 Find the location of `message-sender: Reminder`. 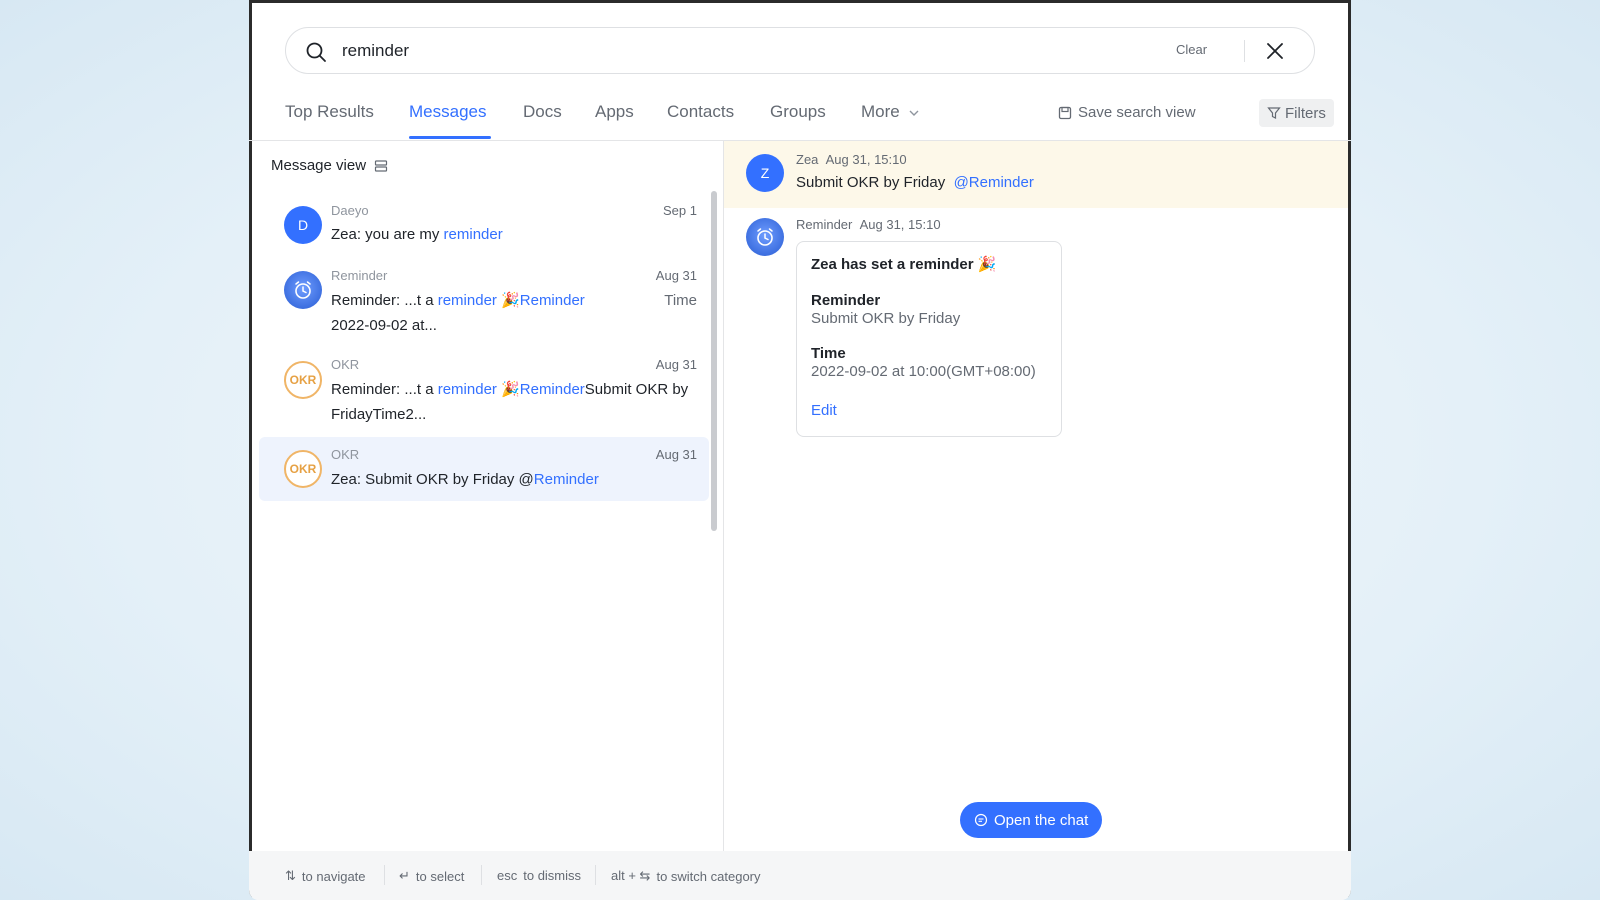

message-sender: Reminder is located at coordinates (824, 224).